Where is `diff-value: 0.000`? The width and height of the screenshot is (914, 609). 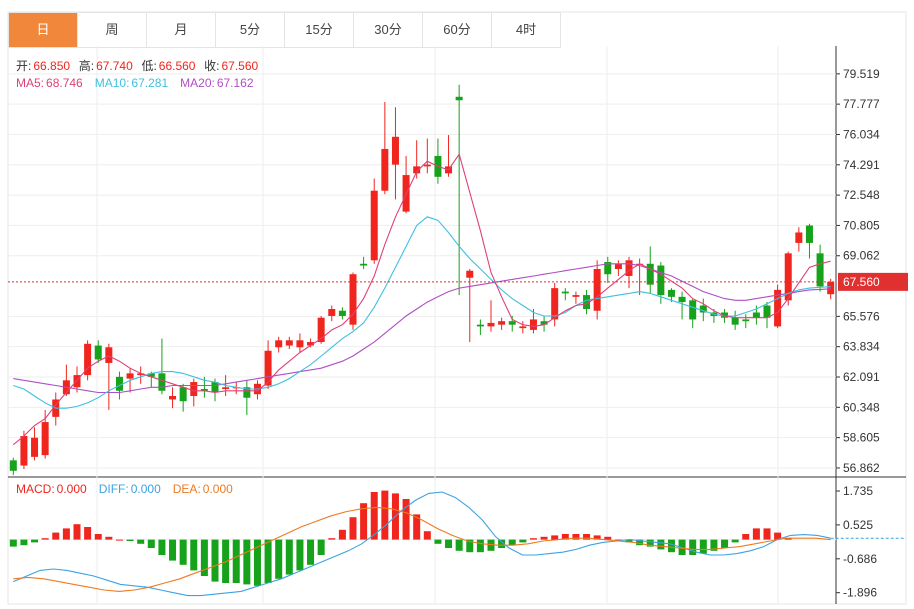
diff-value: 0.000 is located at coordinates (145, 489).